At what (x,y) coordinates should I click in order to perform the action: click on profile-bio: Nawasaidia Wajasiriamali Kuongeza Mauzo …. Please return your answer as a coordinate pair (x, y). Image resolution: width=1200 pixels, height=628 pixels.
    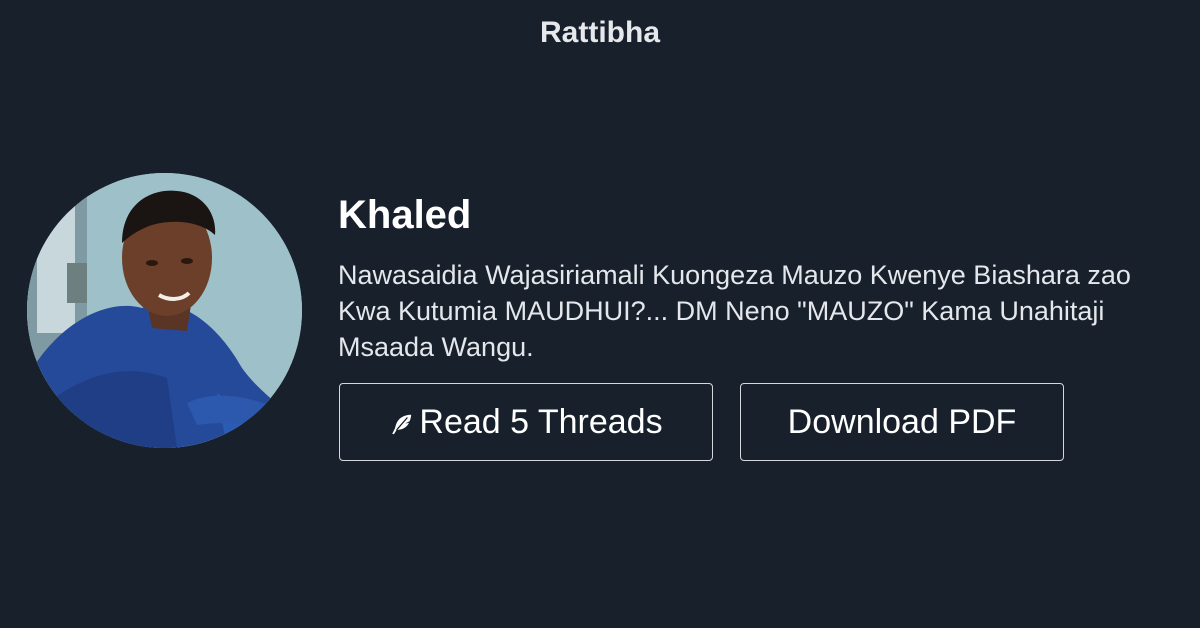
    Looking at the image, I should click on (734, 311).